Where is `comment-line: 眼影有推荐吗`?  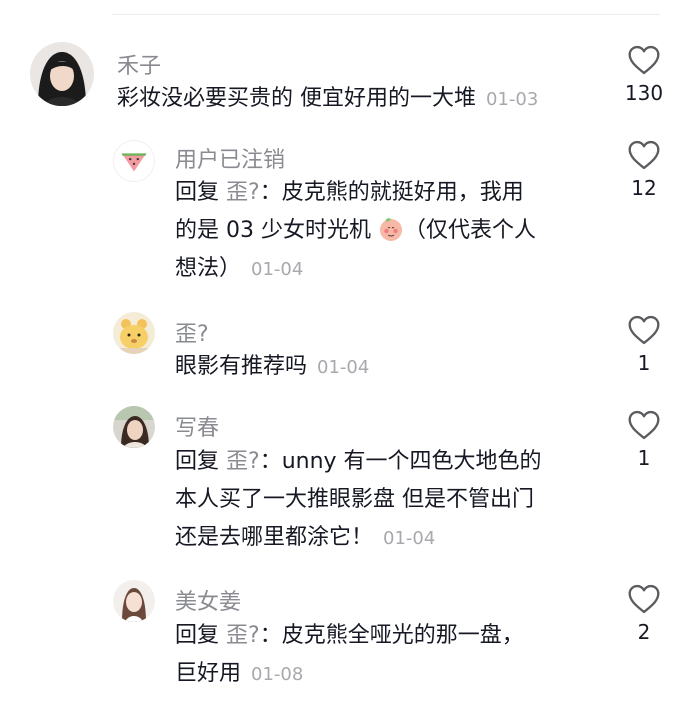 comment-line: 眼影有推荐吗 is located at coordinates (241, 366).